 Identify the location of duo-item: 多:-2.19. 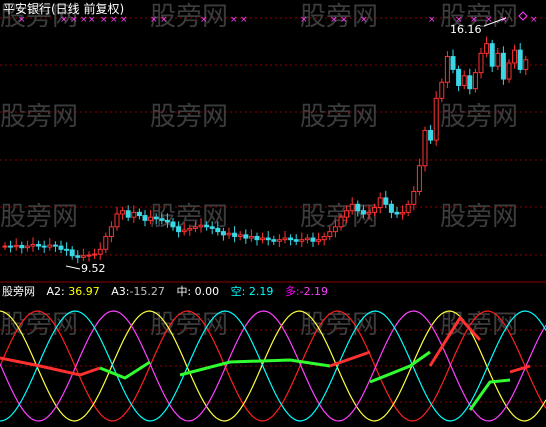
(306, 291).